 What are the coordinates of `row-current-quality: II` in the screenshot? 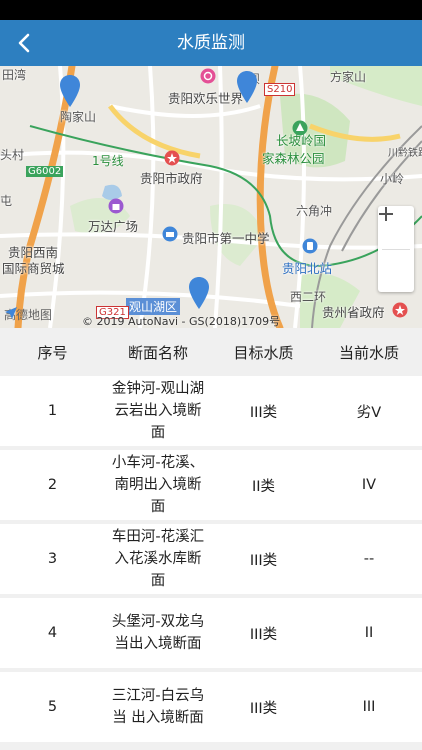 It's located at (369, 633).